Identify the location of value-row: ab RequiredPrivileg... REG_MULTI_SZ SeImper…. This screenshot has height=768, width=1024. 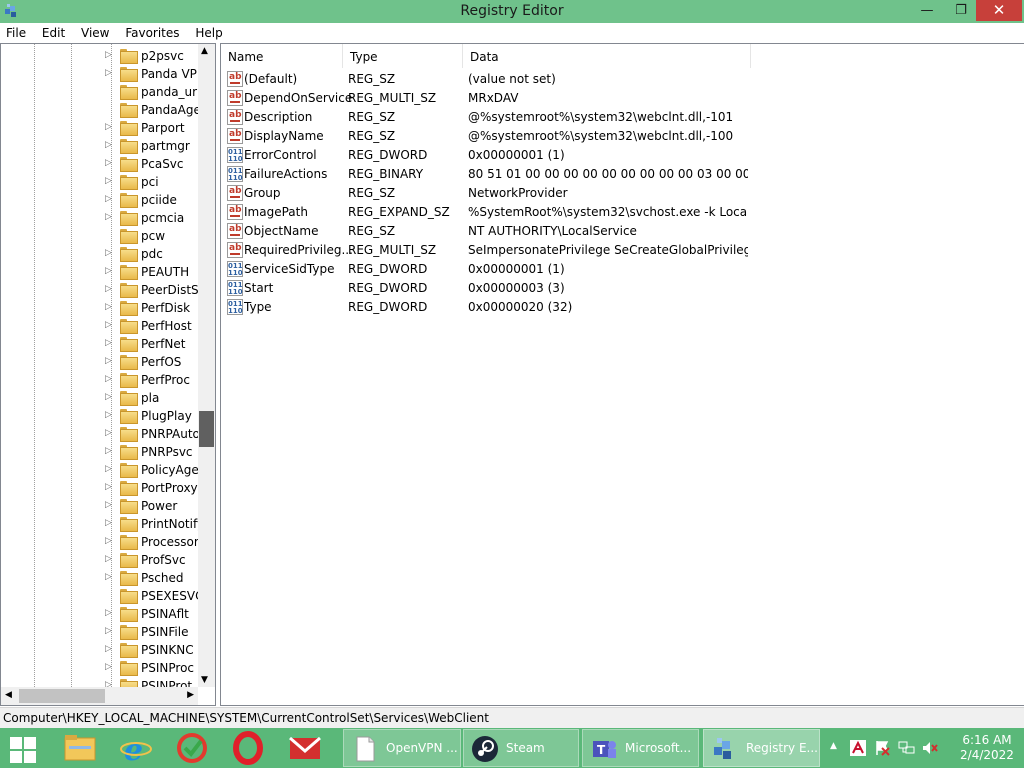
(622, 250).